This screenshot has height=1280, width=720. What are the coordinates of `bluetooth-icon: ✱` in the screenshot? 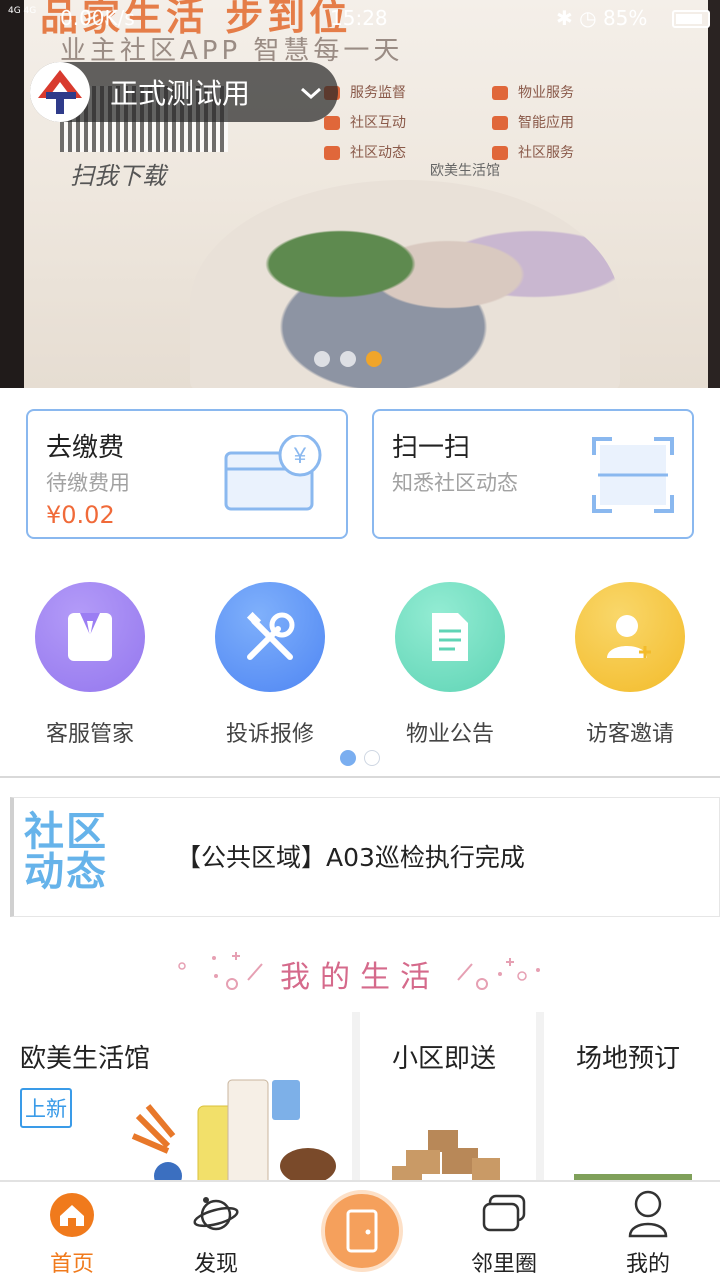 It's located at (564, 18).